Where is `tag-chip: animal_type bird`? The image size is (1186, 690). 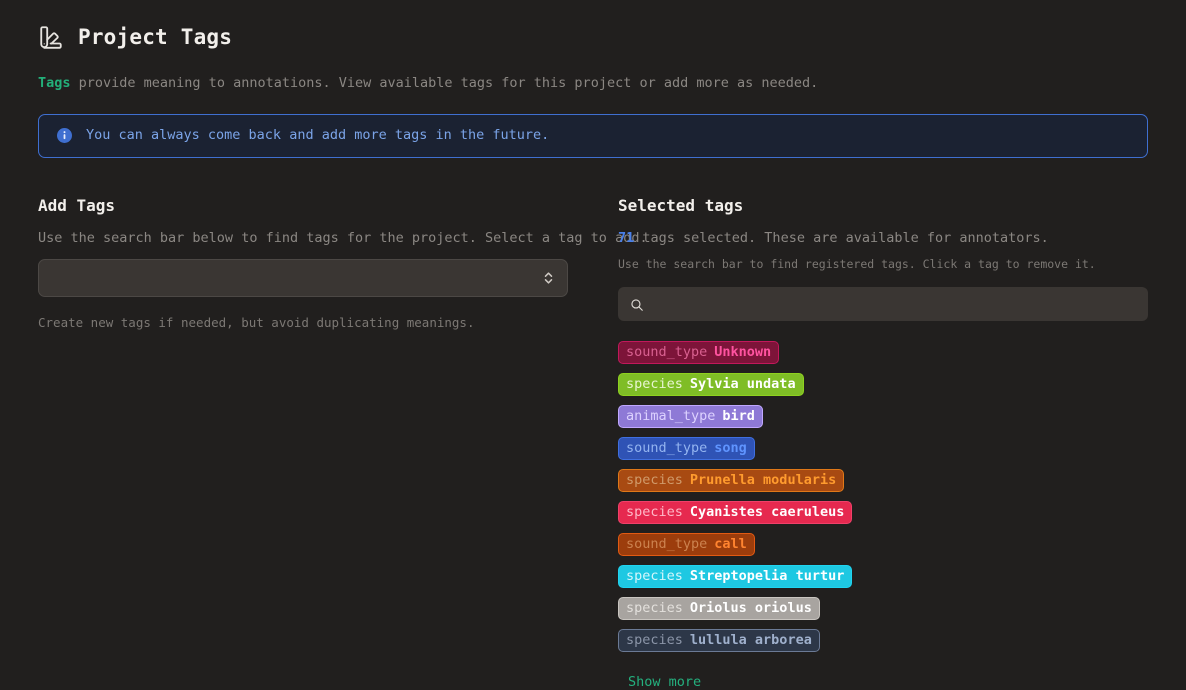
tag-chip: animal_type bird is located at coordinates (690, 416).